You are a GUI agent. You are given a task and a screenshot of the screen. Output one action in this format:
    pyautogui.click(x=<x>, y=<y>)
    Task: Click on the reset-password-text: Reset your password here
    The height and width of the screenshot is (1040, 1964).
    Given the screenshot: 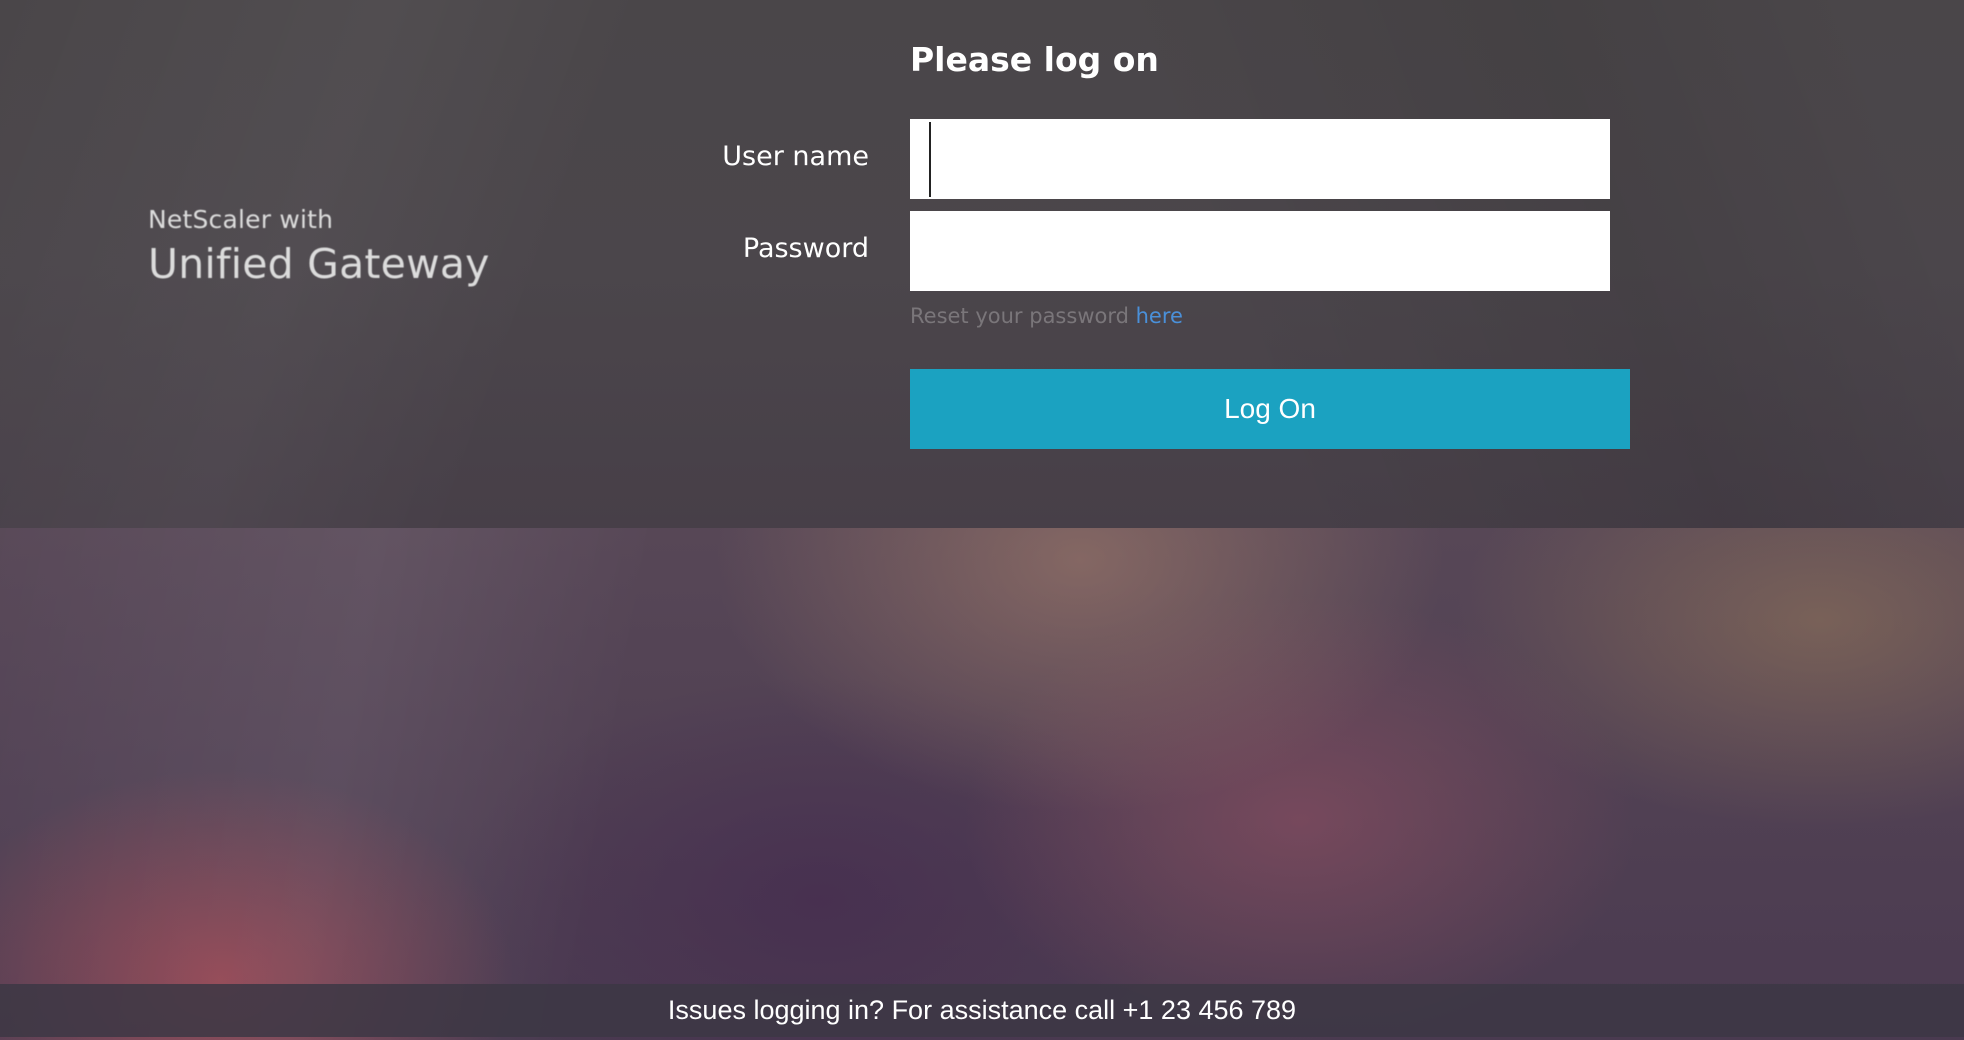 What is the action you would take?
    pyautogui.click(x=1046, y=316)
    